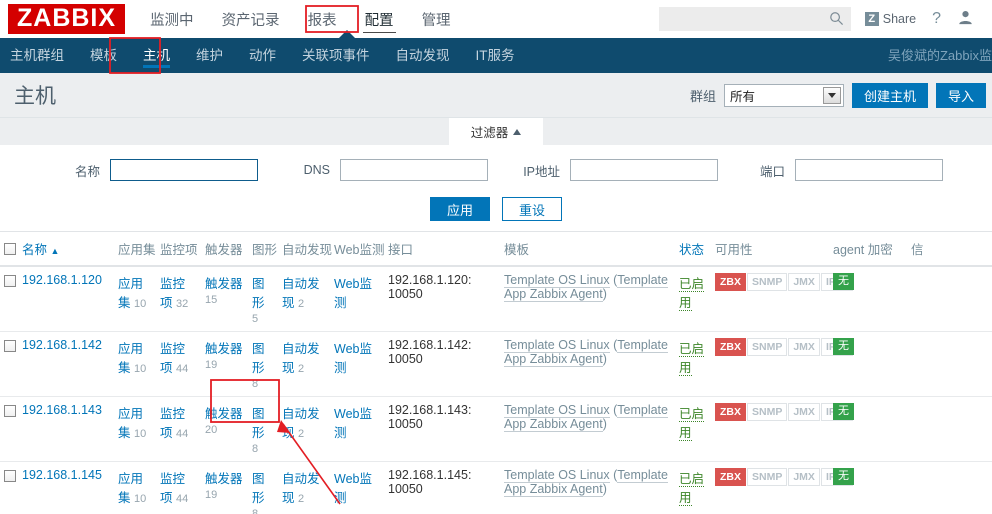 This screenshot has width=992, height=514. What do you see at coordinates (379, 20) in the screenshot?
I see `nav-item-configuration: 配置` at bounding box center [379, 20].